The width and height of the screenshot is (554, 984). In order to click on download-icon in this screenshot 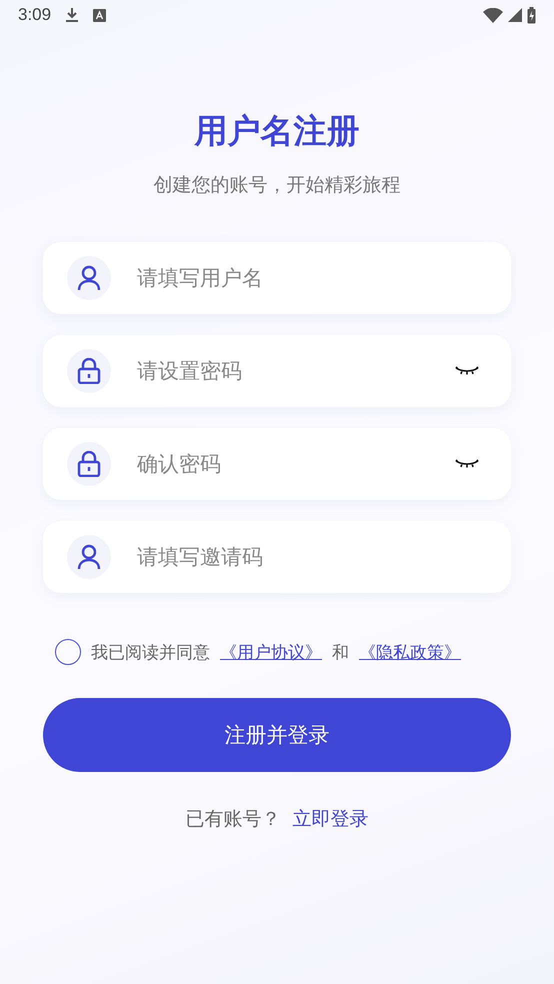, I will do `click(72, 15)`.